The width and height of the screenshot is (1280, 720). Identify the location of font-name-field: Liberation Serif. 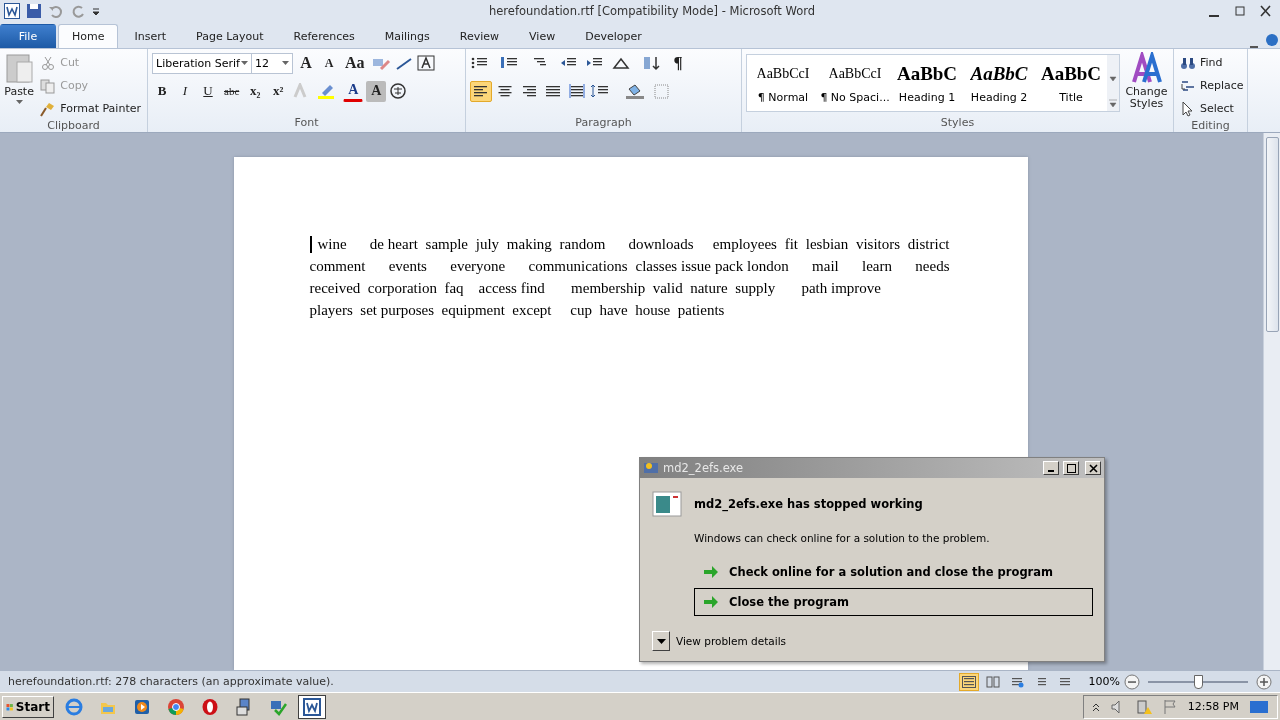
(202, 63).